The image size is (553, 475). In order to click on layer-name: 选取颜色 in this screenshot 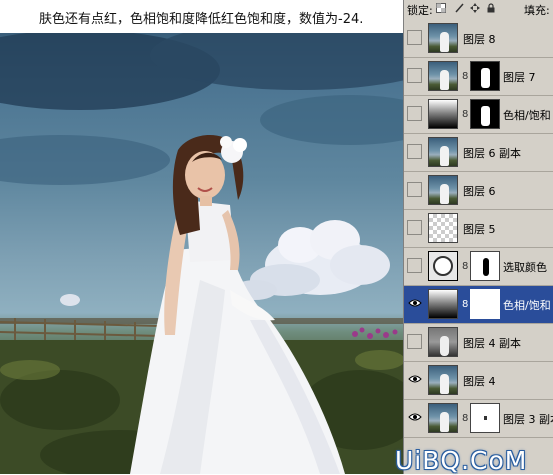, I will do `click(525, 267)`.